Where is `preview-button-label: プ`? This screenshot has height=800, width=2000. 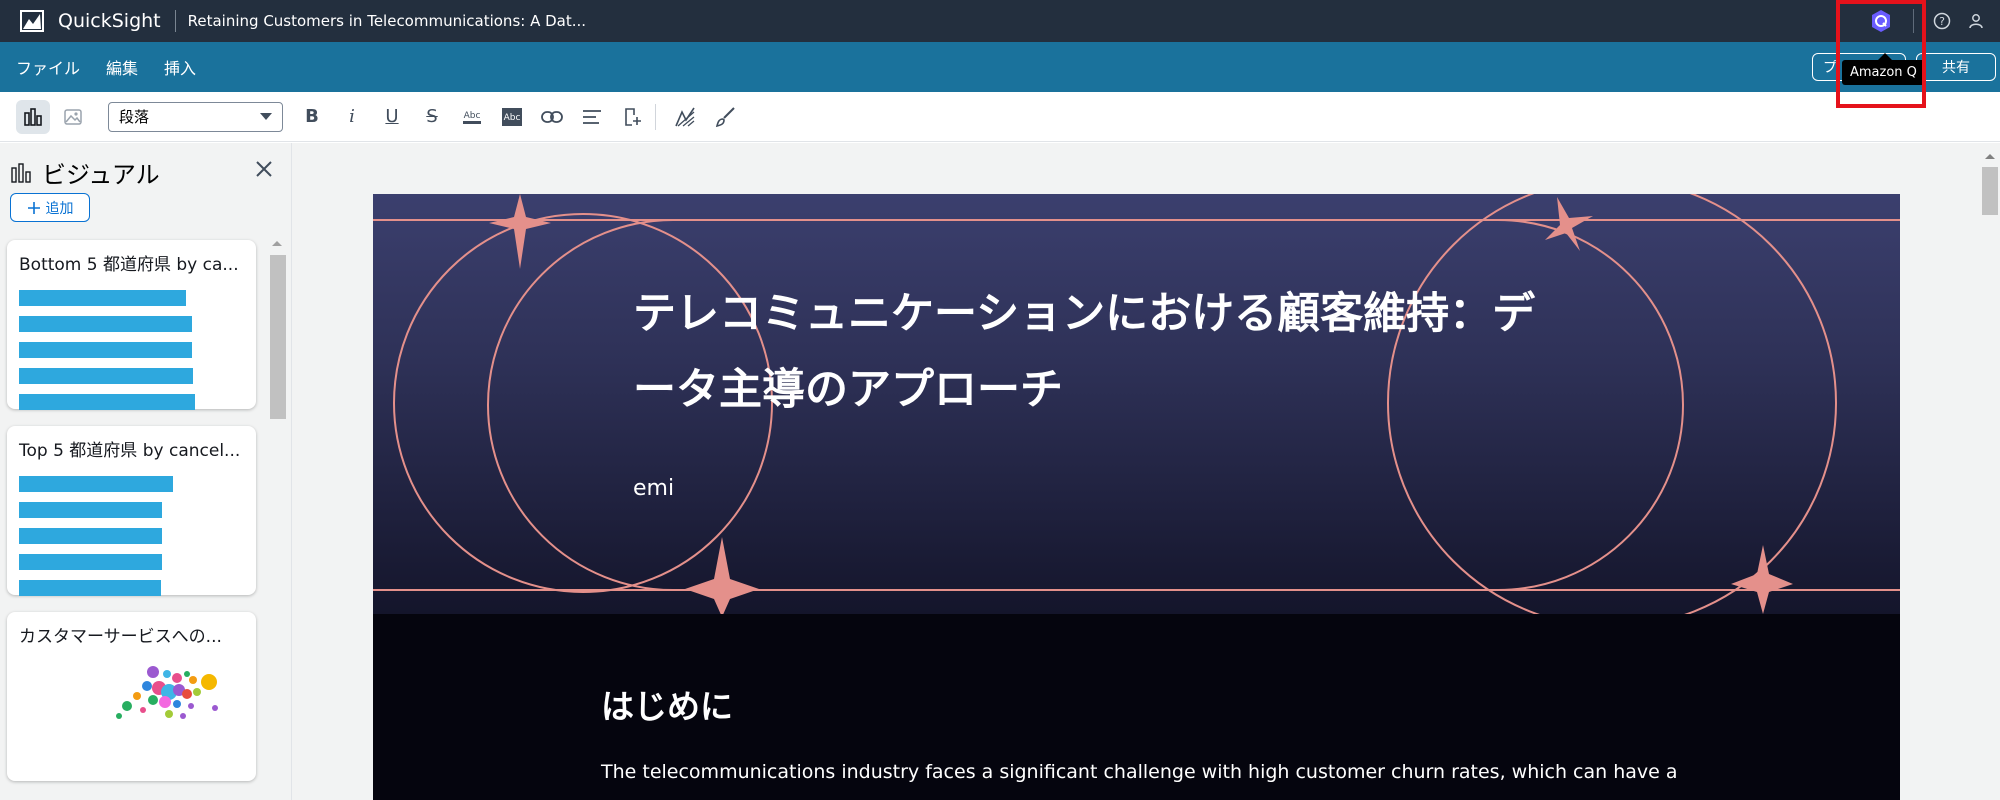 preview-button-label: プ is located at coordinates (1830, 68).